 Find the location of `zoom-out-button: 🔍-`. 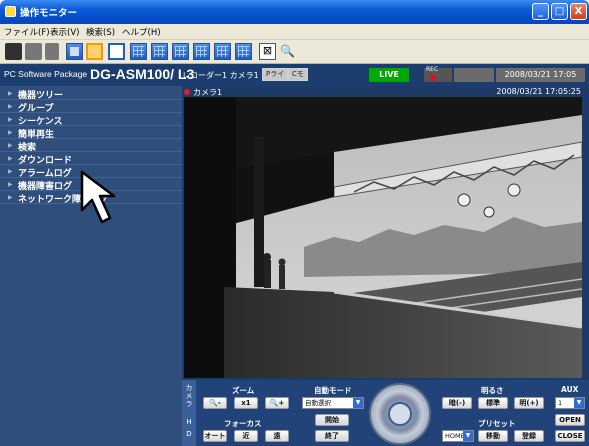

zoom-out-button: 🔍- is located at coordinates (215, 403).